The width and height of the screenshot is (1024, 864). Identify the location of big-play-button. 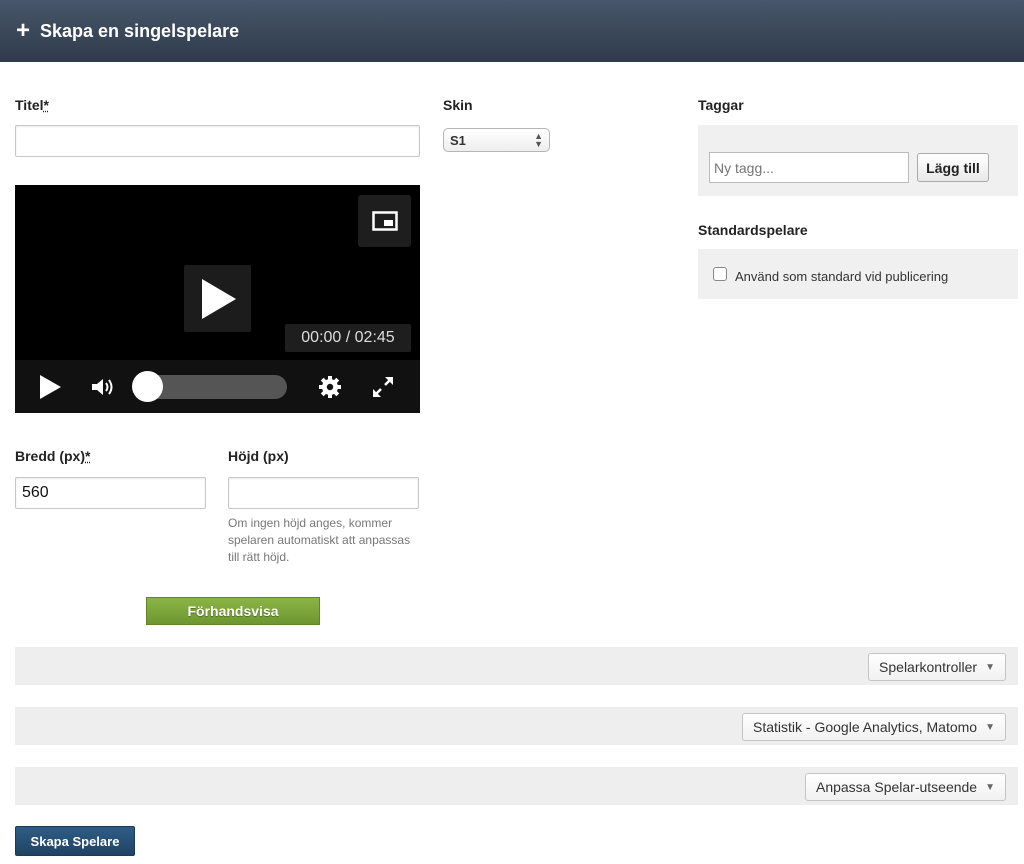
(217, 298).